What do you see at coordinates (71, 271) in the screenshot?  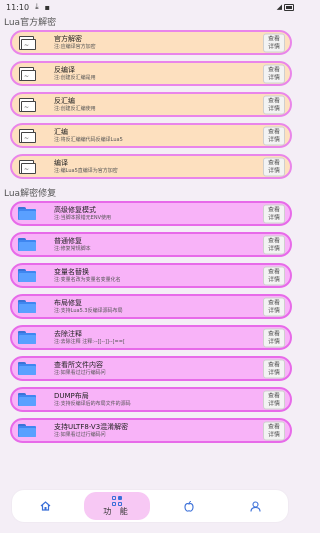 I see `card-title: 变量名替换` at bounding box center [71, 271].